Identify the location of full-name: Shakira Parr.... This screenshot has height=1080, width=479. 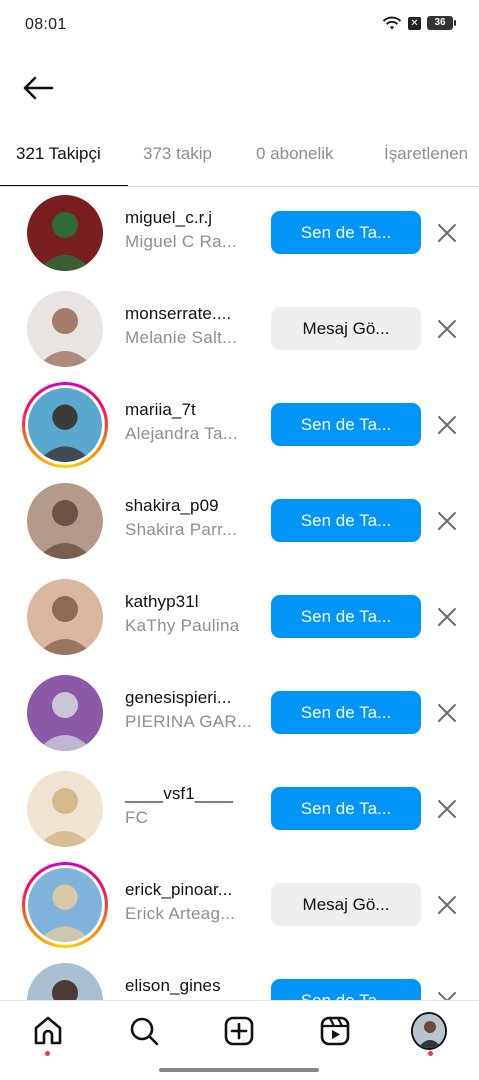
(181, 529).